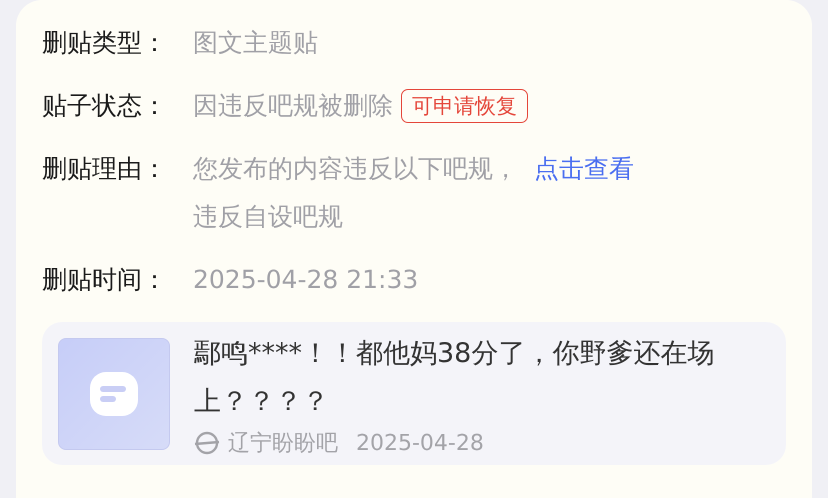 Image resolution: width=828 pixels, height=498 pixels. Describe the element at coordinates (283, 443) in the screenshot. I see `forum-name: 辽宁盼盼吧` at that location.